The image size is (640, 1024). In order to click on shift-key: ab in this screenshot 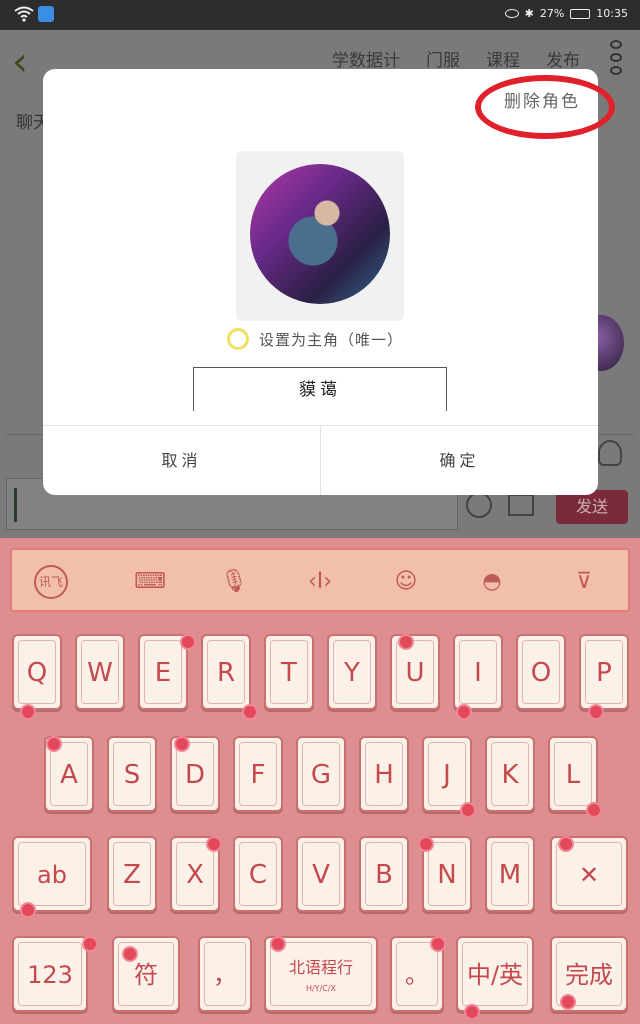, I will do `click(52, 874)`.